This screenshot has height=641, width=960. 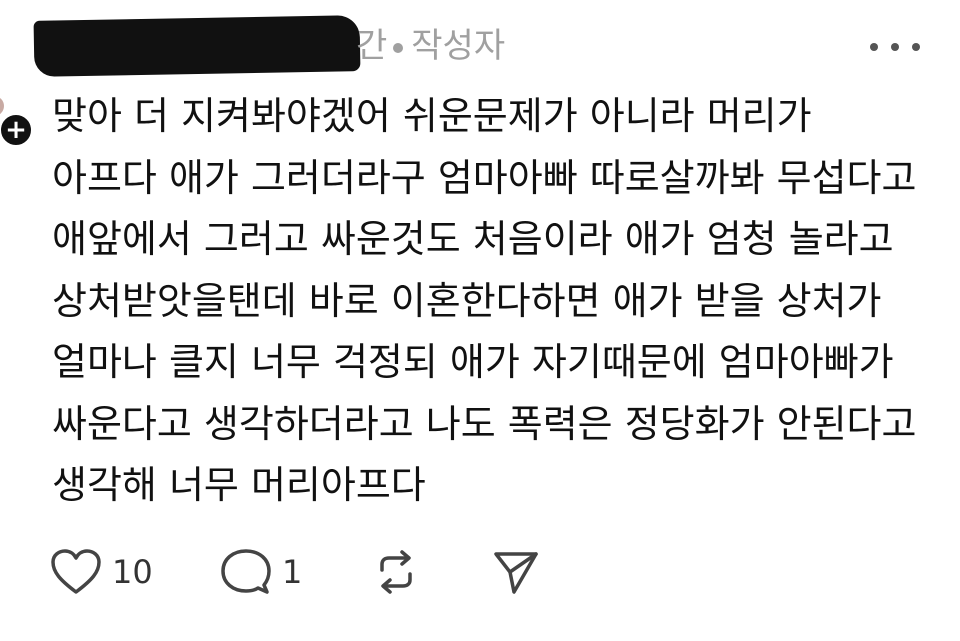 What do you see at coordinates (480, 572) in the screenshot?
I see `post-action-bar: 10 1` at bounding box center [480, 572].